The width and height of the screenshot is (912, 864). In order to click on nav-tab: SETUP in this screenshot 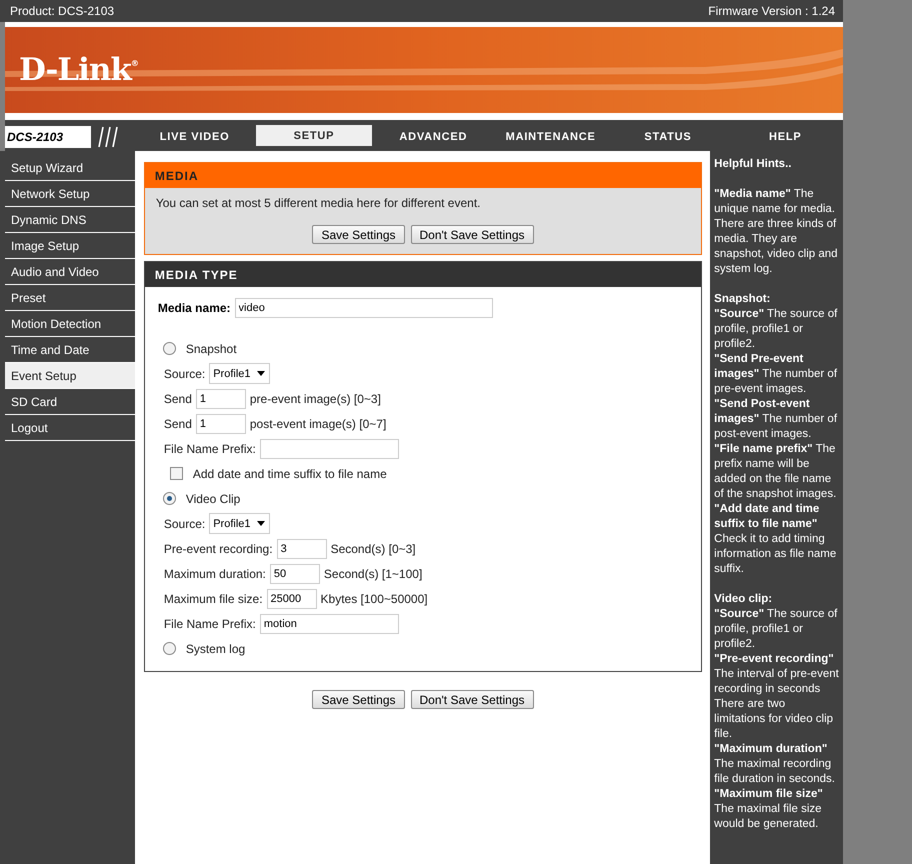, I will do `click(314, 135)`.